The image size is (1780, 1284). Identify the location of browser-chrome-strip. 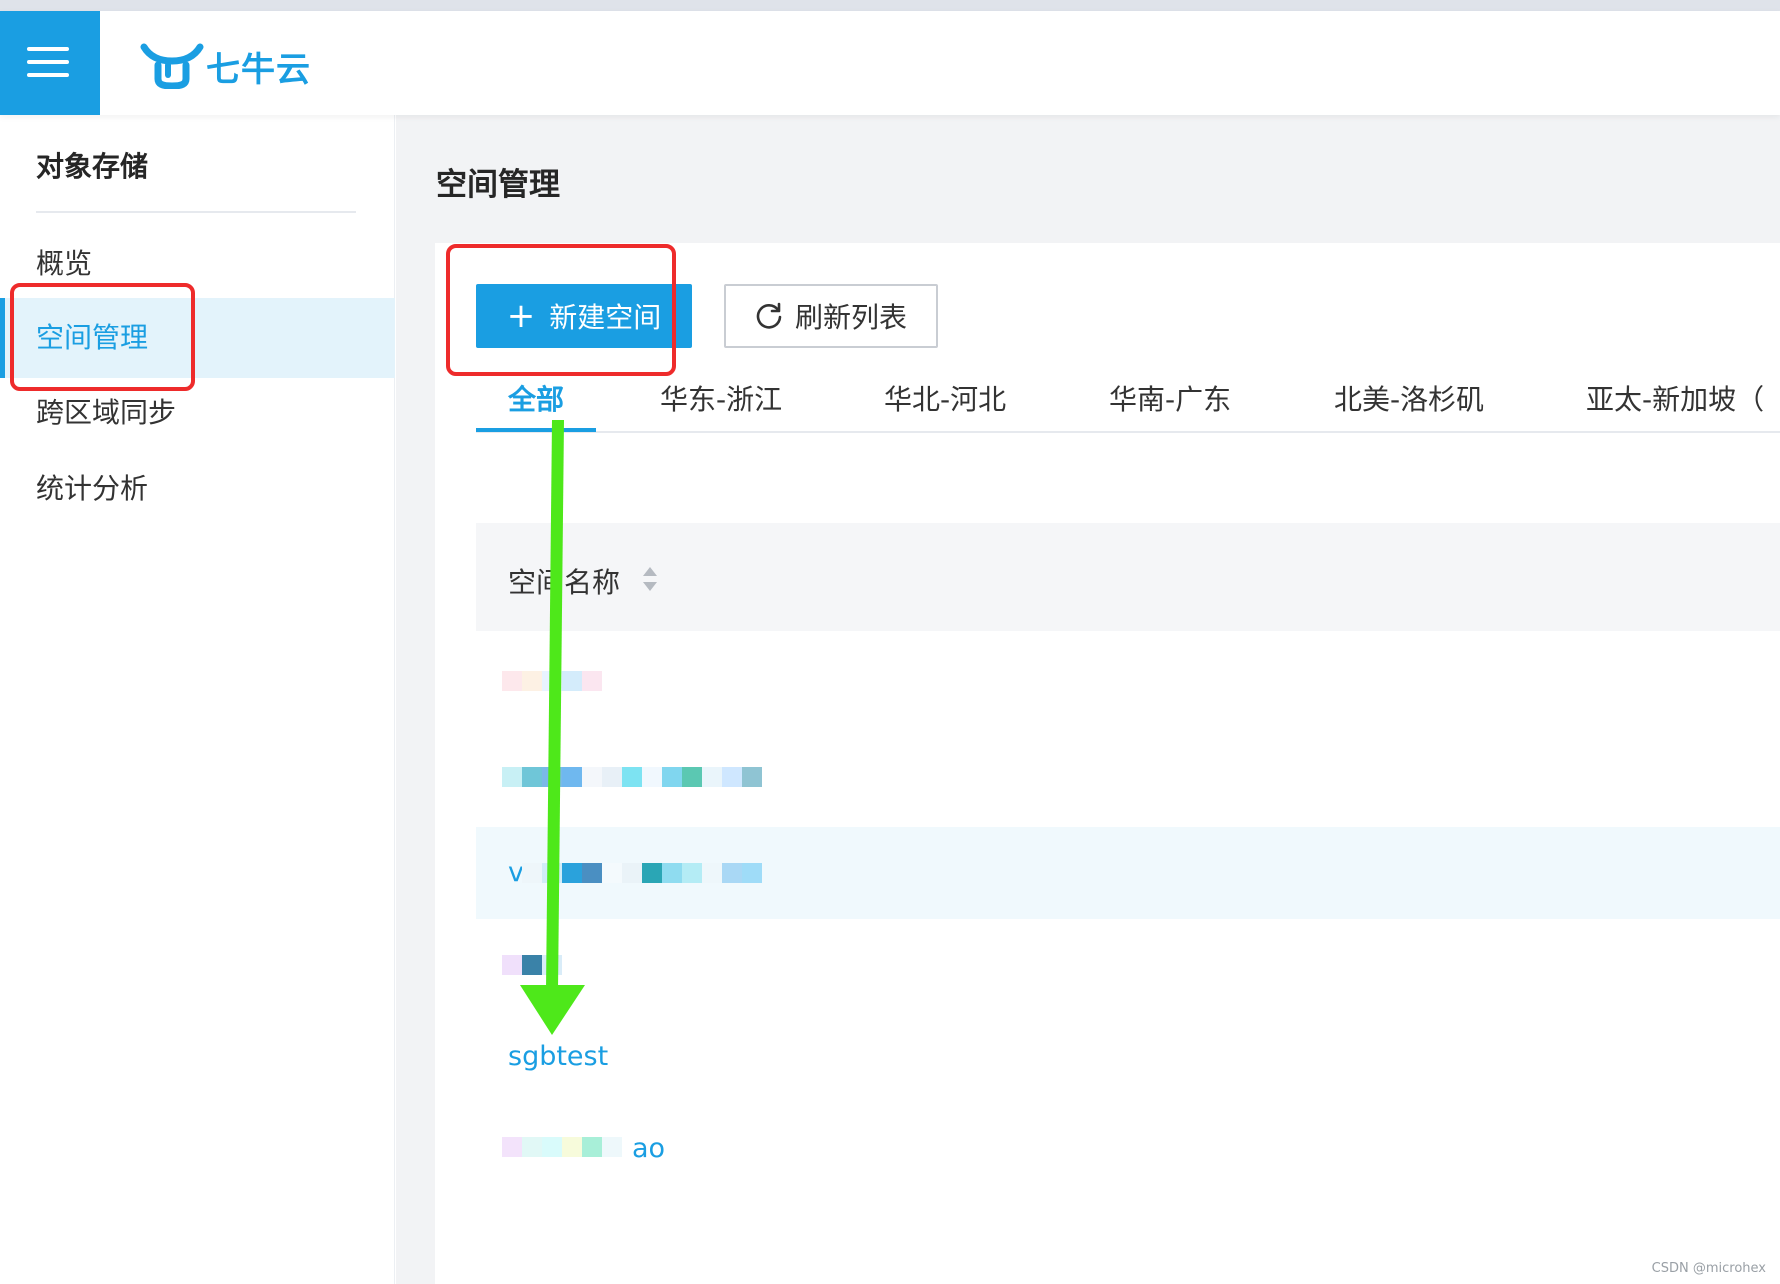
(890, 5).